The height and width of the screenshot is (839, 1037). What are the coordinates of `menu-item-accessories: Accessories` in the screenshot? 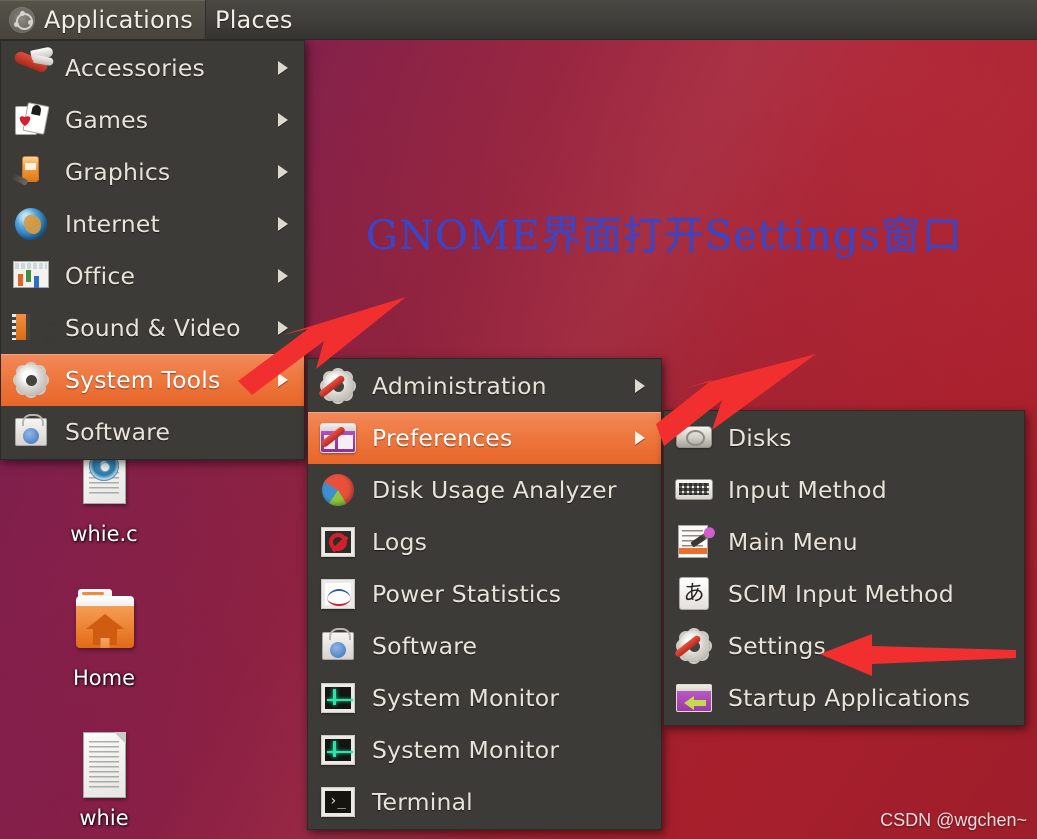 It's located at (152, 68).